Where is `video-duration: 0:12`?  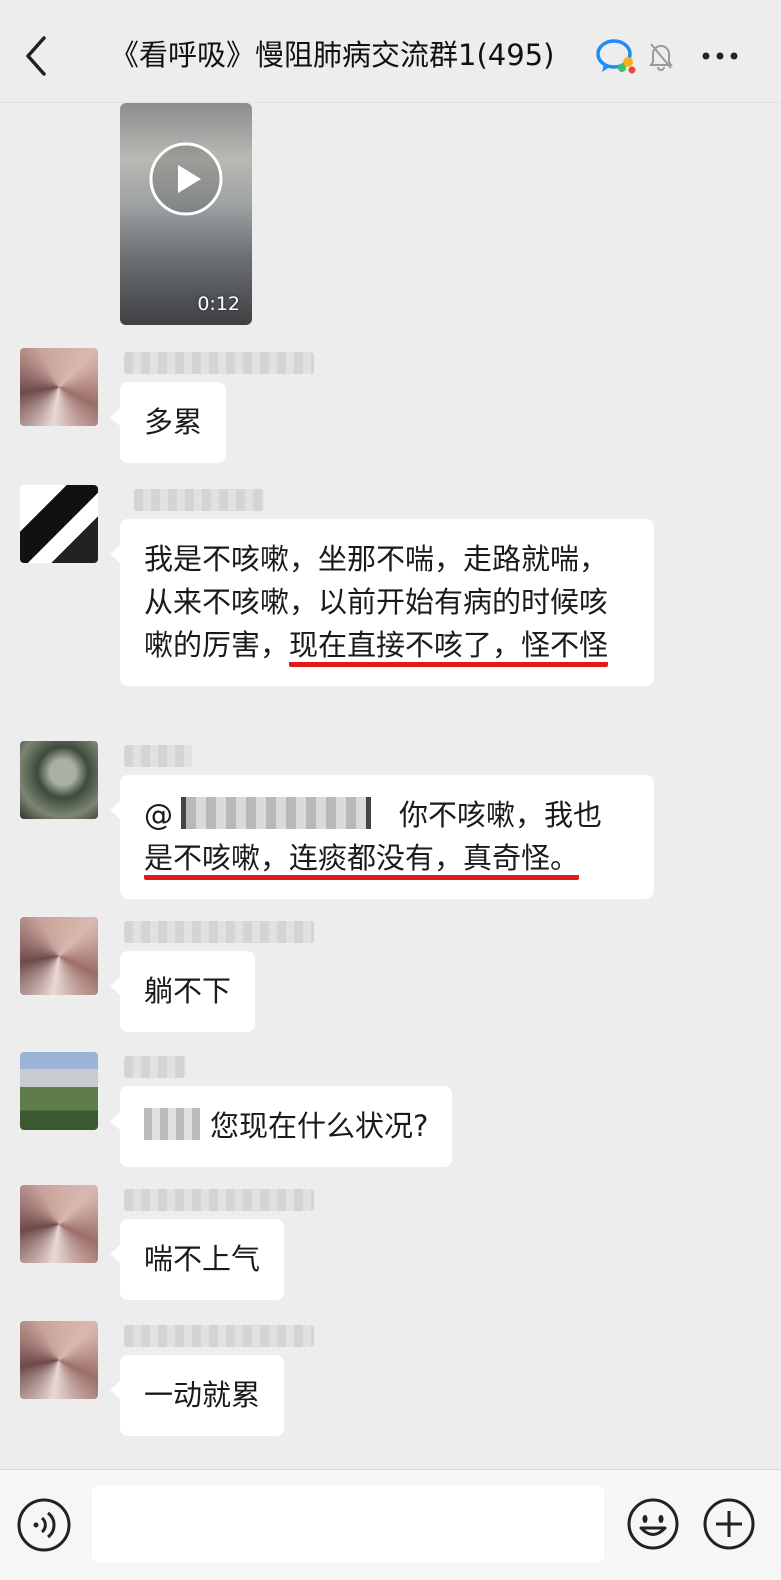
video-duration: 0:12 is located at coordinates (218, 304).